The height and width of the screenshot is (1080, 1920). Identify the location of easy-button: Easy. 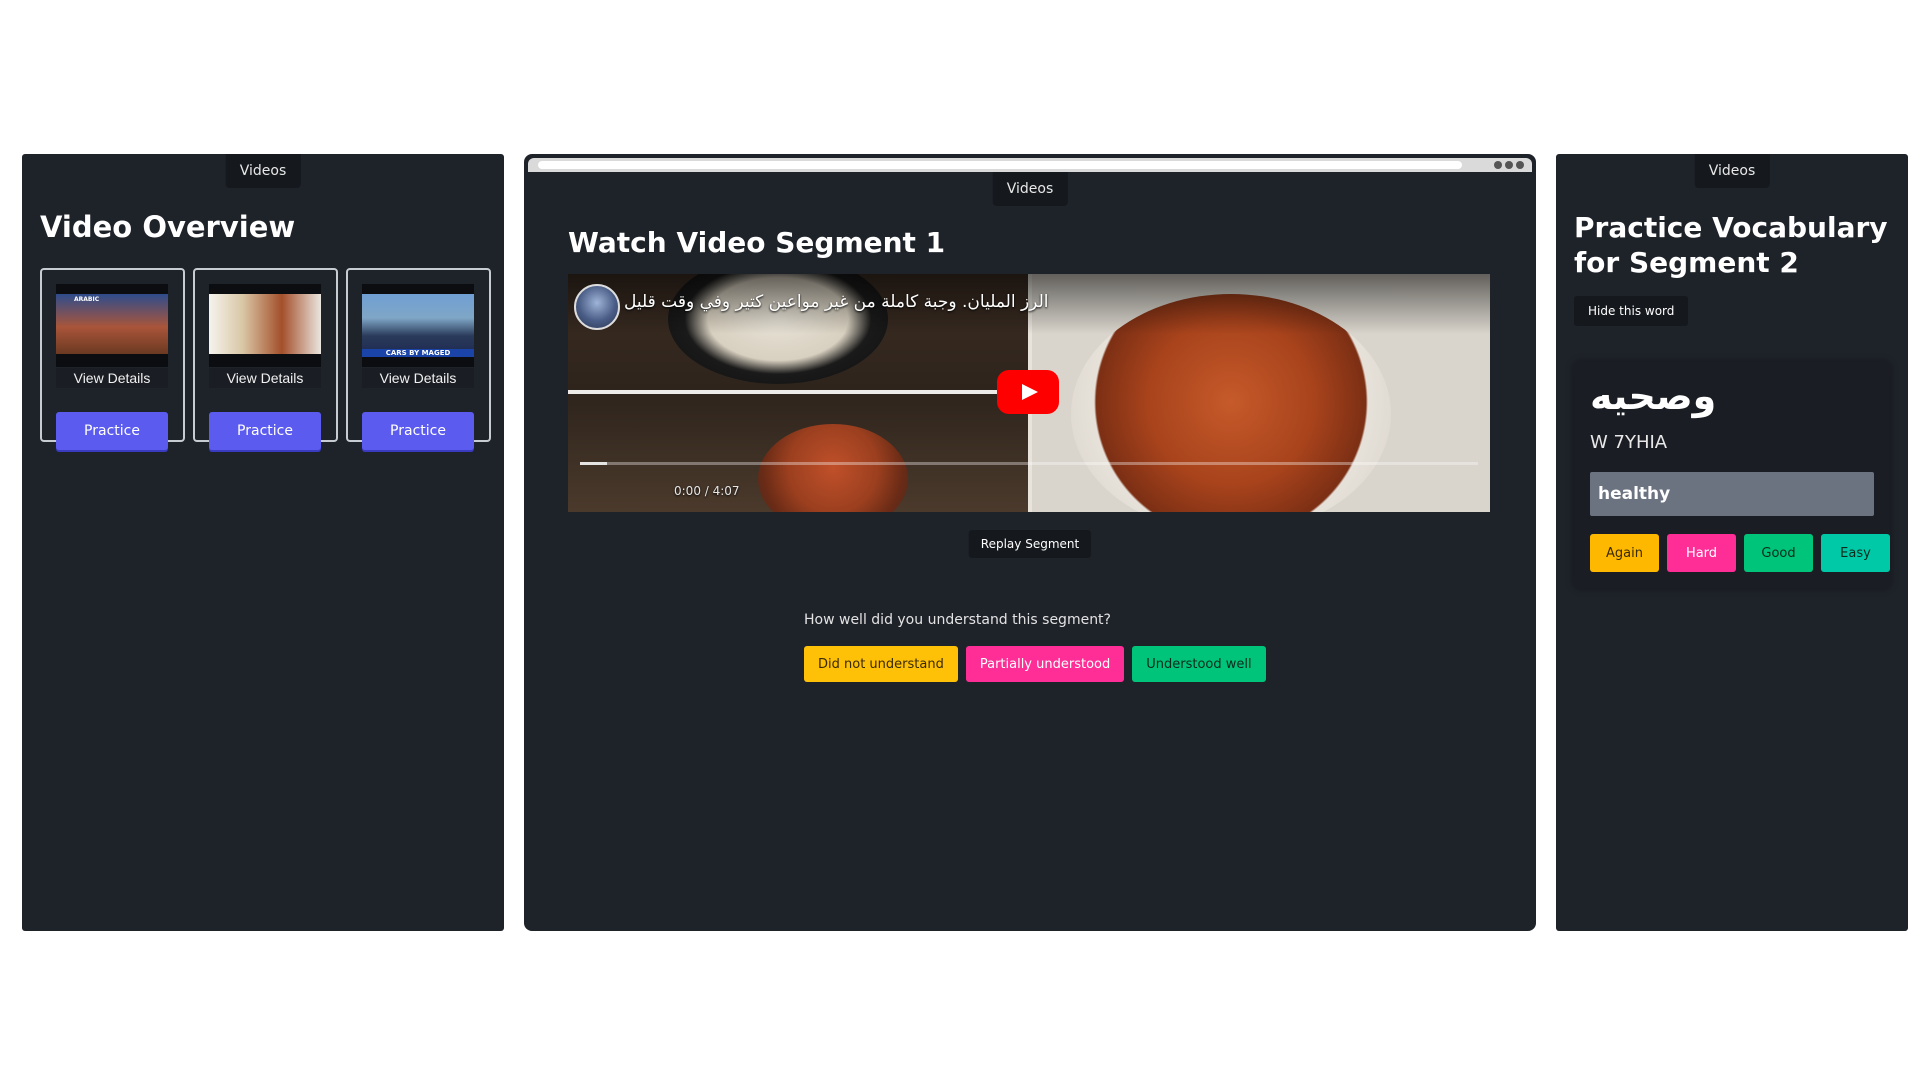
(1855, 553).